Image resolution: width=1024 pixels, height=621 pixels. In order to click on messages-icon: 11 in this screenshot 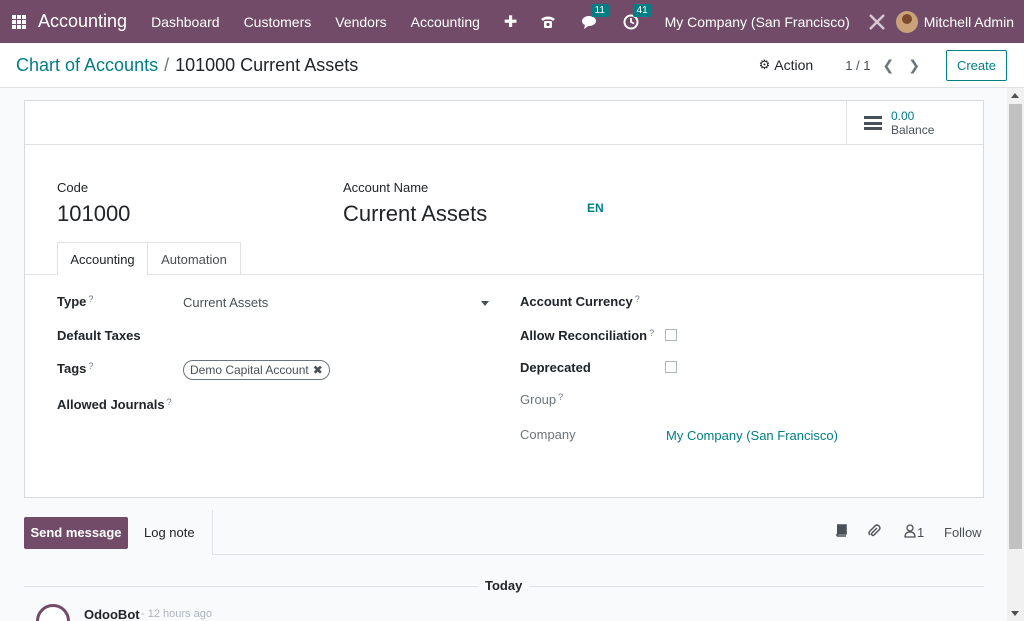, I will do `click(595, 17)`.